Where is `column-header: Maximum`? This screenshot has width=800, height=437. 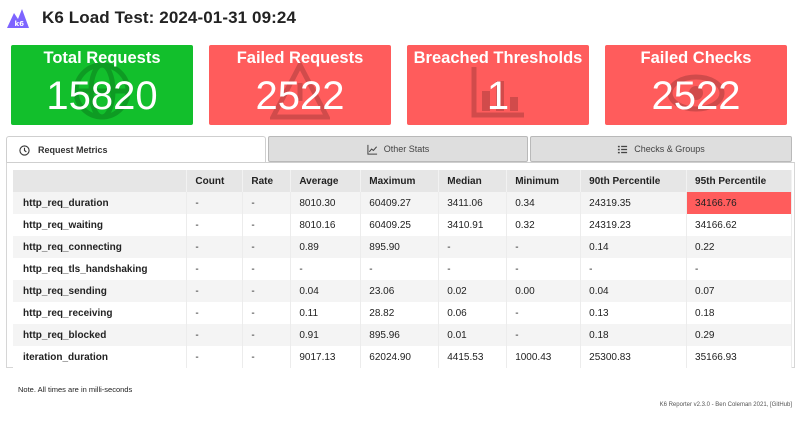 column-header: Maximum is located at coordinates (400, 181).